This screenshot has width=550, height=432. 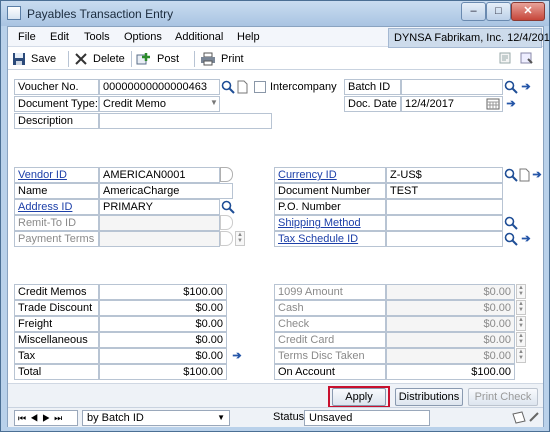 What do you see at coordinates (208, 59) in the screenshot?
I see `printer-icon` at bounding box center [208, 59].